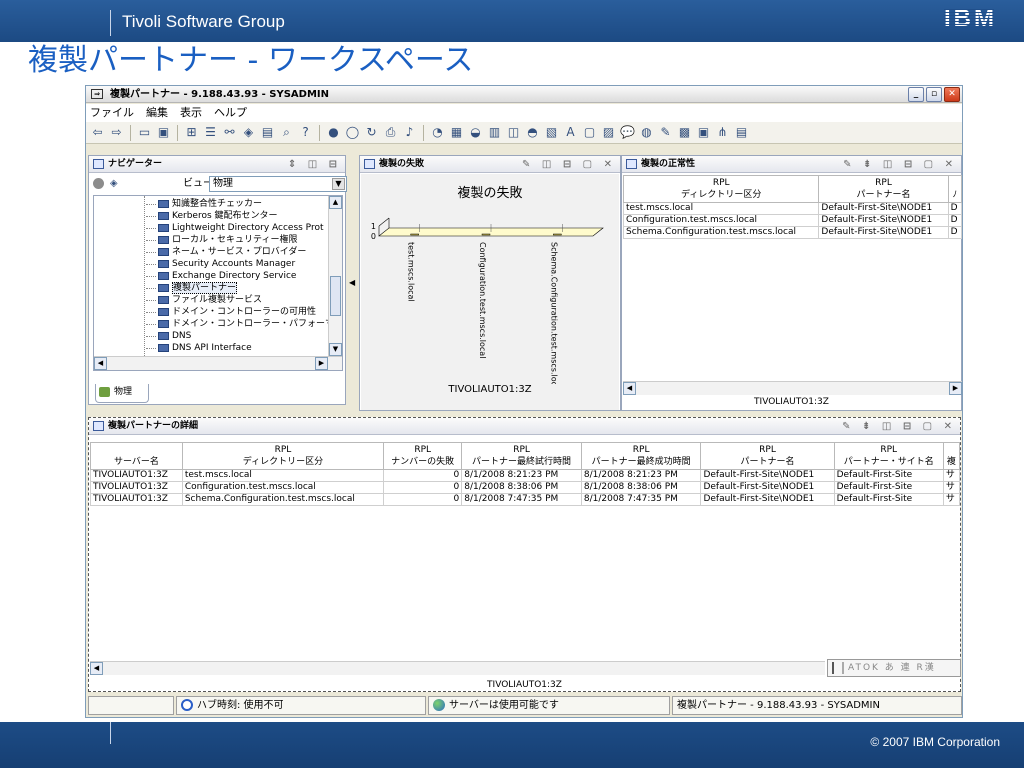 The image size is (1024, 768). Describe the element at coordinates (267, 132) in the screenshot. I see `terminal-icon: ▤` at that location.